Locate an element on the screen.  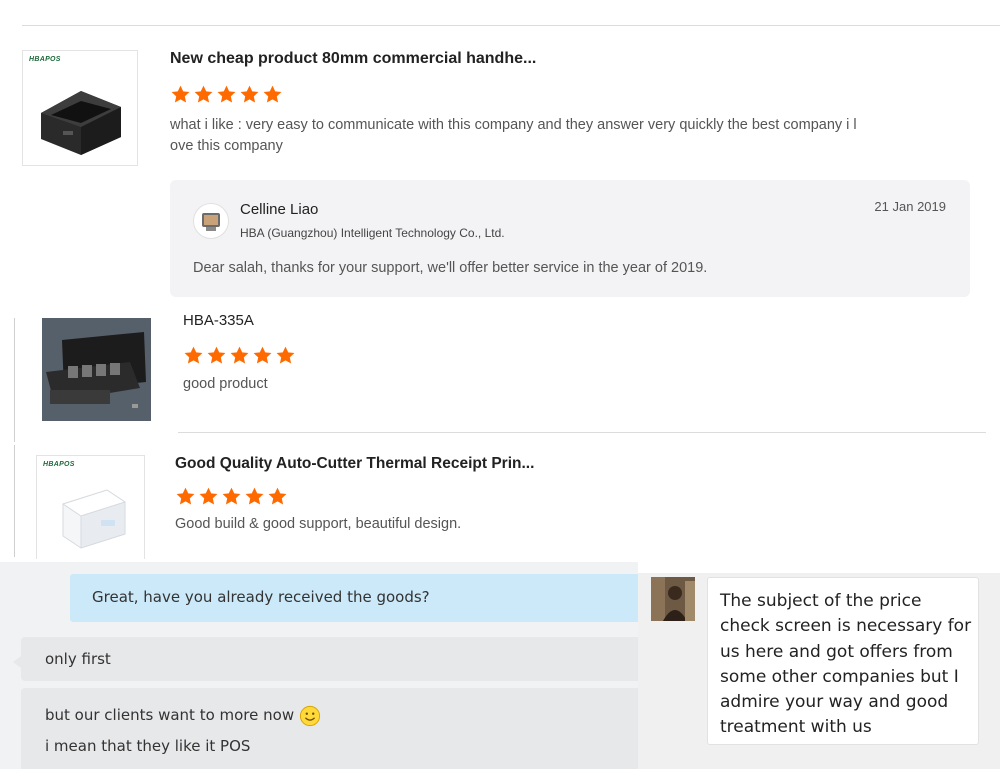
sender-avatar is located at coordinates (673, 599).